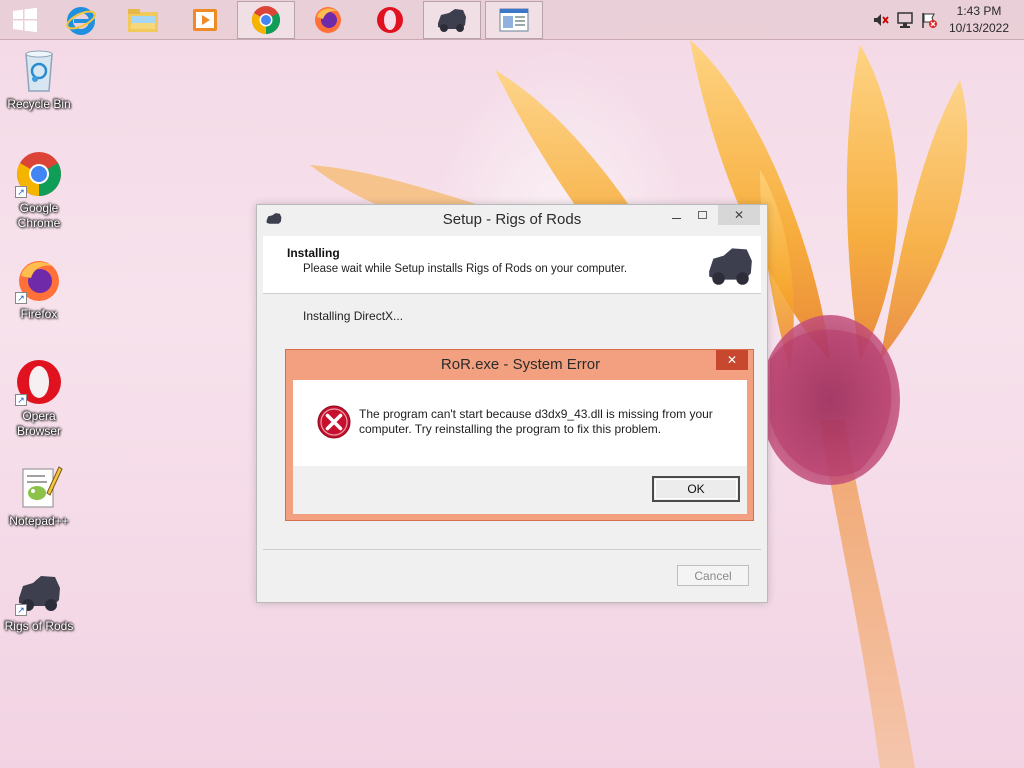  I want to click on clock-time: 1:43 PM, so click(979, 11).